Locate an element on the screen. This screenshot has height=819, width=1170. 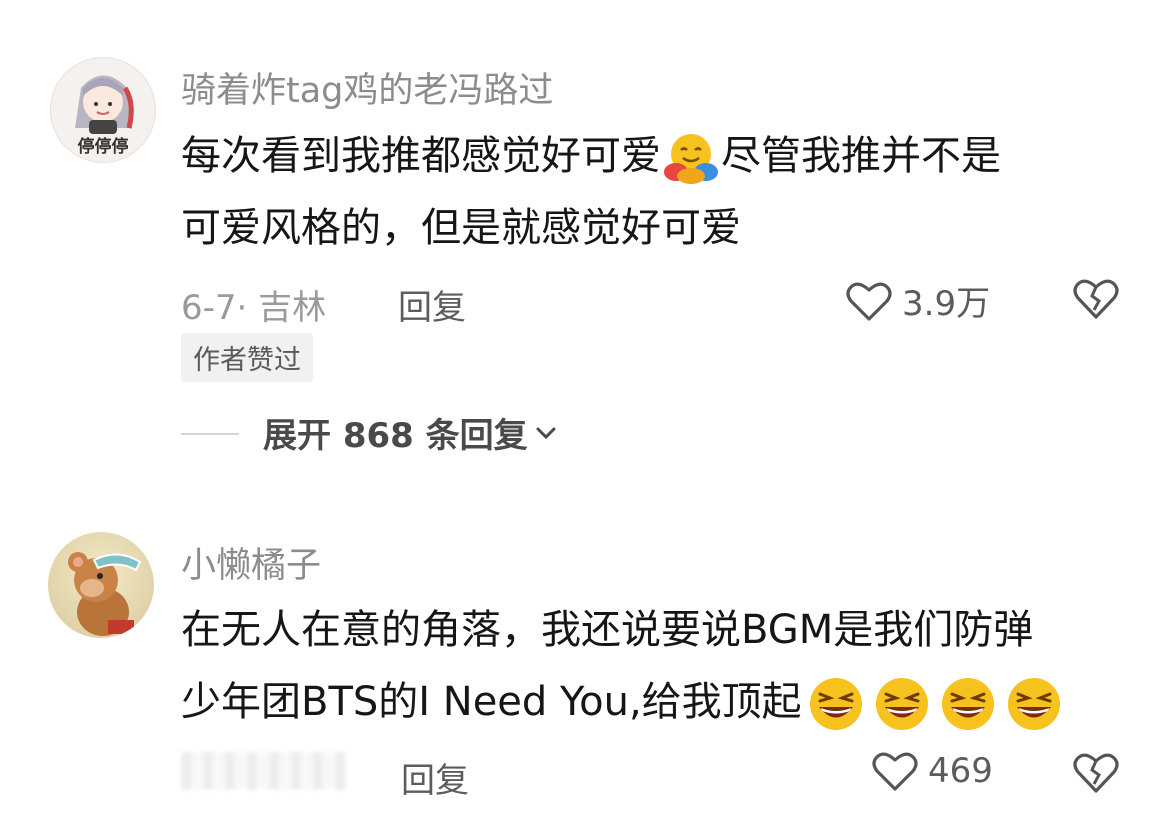
comment-text-part: 每次看到我推都感觉好可爱 is located at coordinates (421, 156).